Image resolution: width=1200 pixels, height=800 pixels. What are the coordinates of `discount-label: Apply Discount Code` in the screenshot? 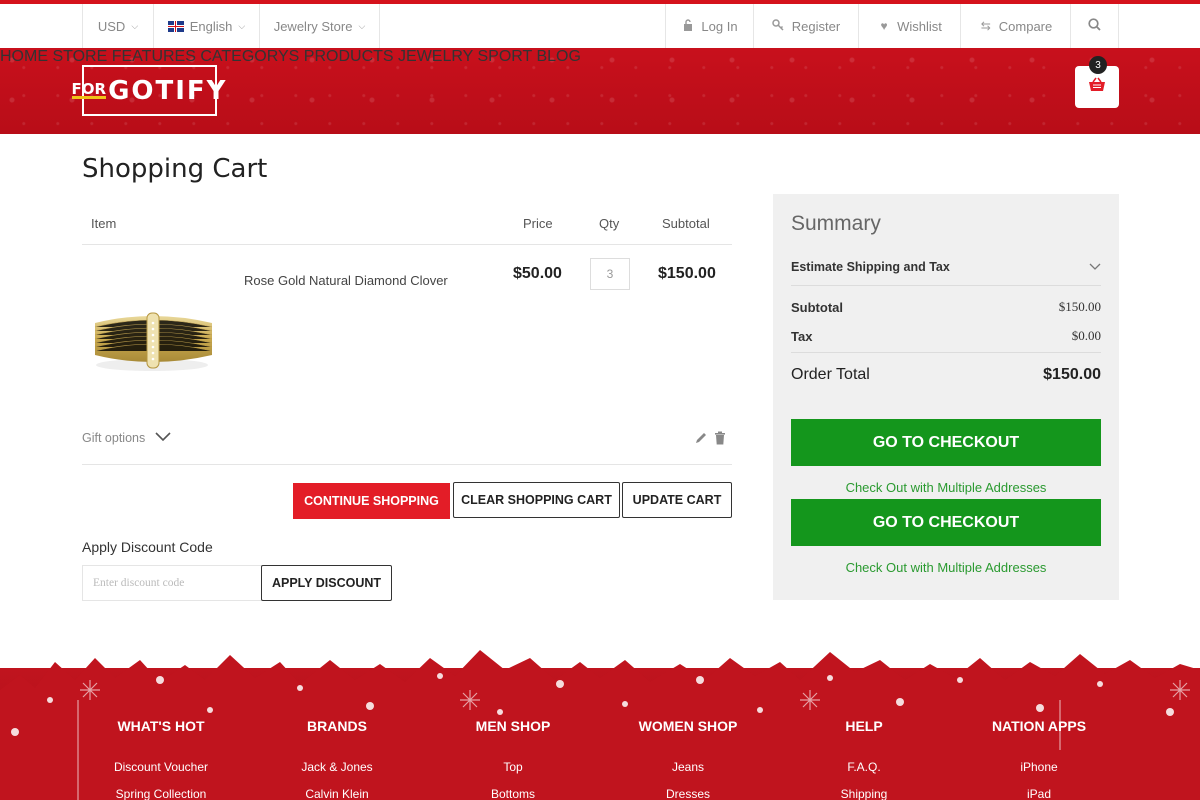 It's located at (147, 547).